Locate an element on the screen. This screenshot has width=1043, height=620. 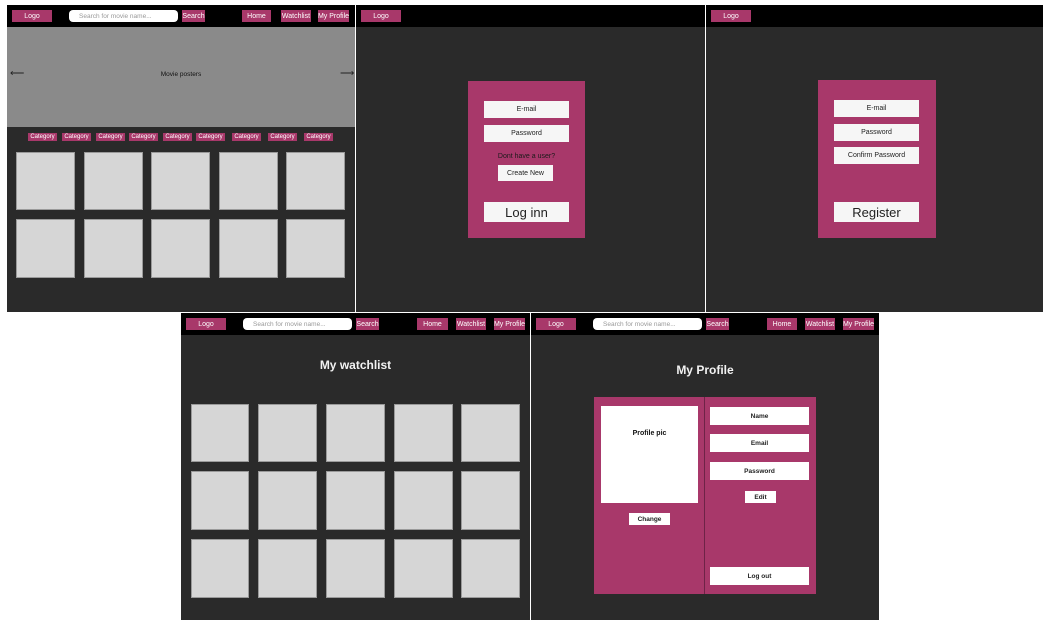
name-field: Name is located at coordinates (759, 416).